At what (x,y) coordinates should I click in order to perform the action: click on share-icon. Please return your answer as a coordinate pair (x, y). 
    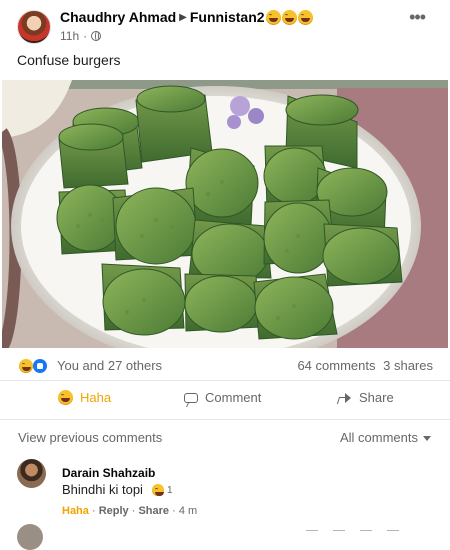
    Looking at the image, I should click on (344, 398).